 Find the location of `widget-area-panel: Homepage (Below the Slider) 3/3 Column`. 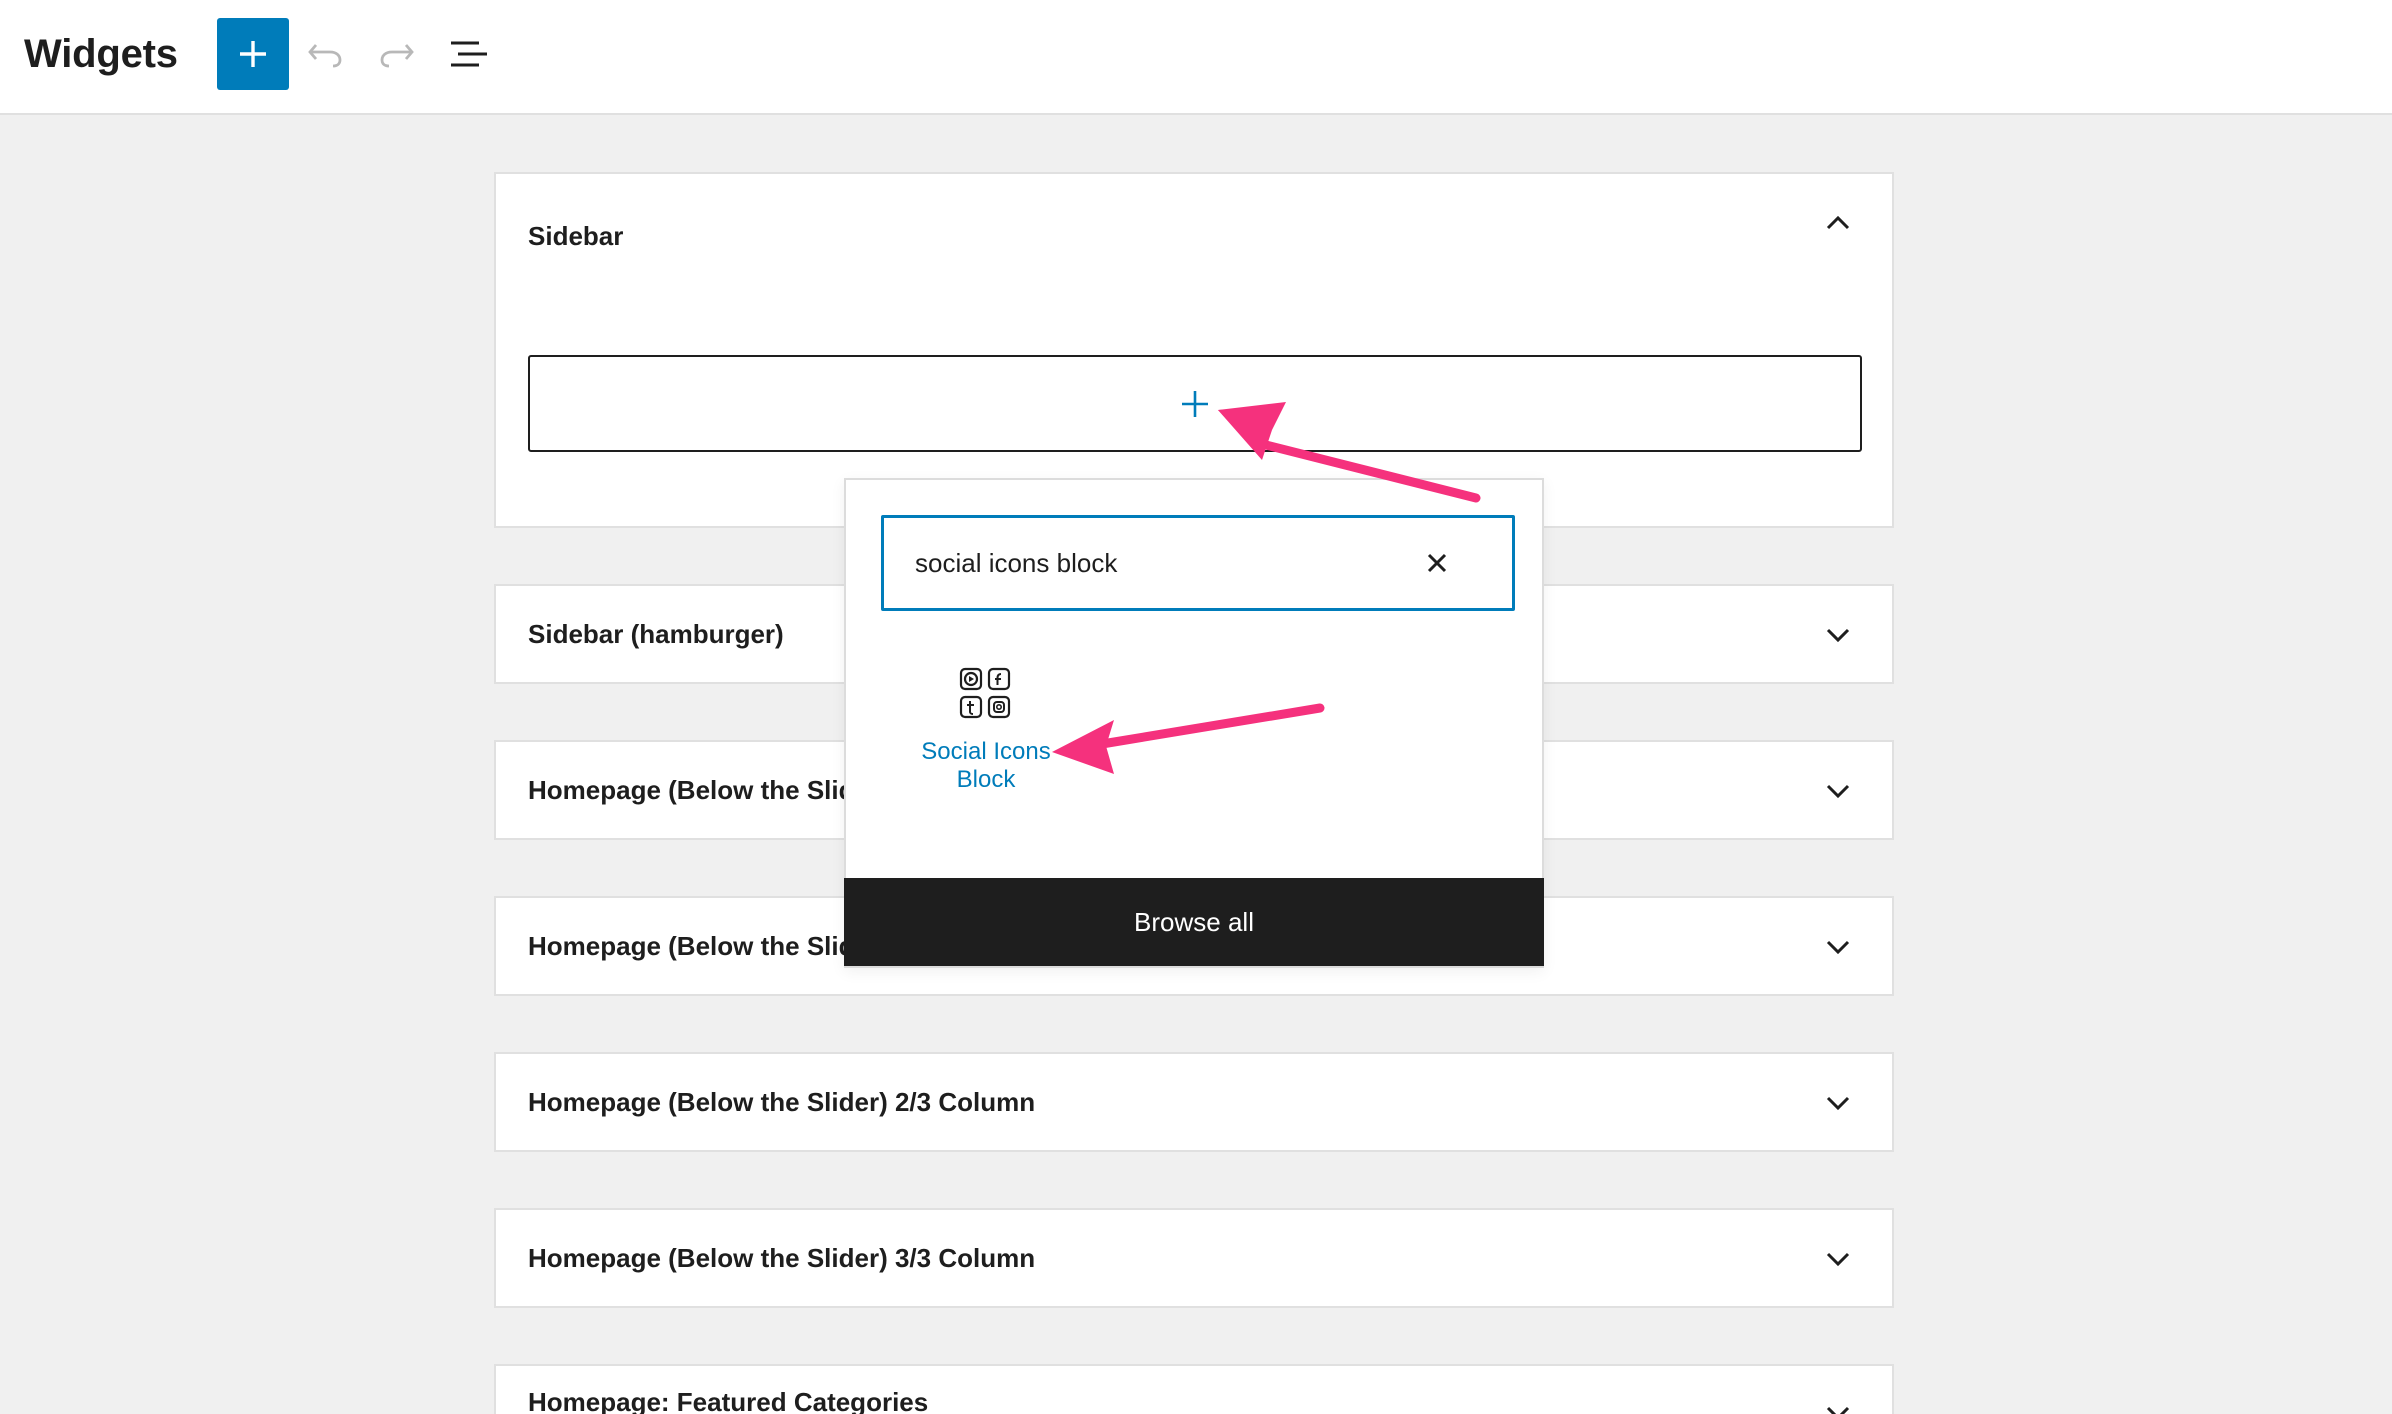

widget-area-panel: Homepage (Below the Slider) 3/3 Column is located at coordinates (1194, 1258).